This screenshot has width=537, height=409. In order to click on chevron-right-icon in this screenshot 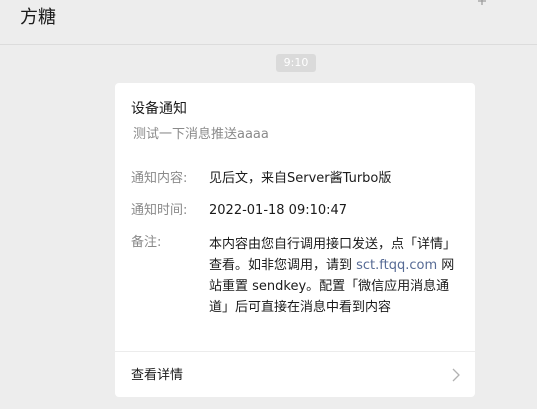, I will do `click(456, 375)`.